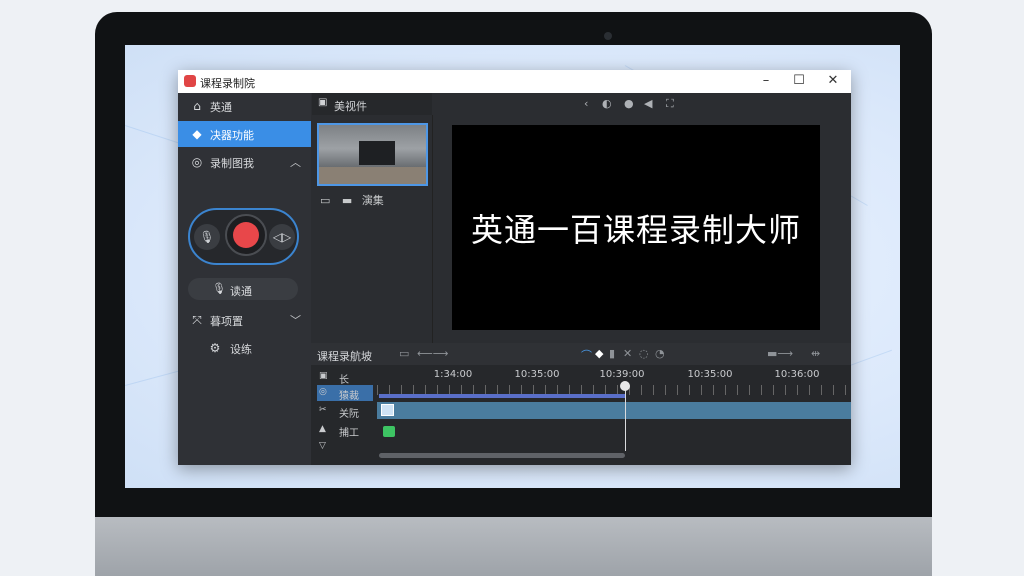 This screenshot has width=1024, height=576. I want to click on track-label: ▣ 长, so click(345, 377).